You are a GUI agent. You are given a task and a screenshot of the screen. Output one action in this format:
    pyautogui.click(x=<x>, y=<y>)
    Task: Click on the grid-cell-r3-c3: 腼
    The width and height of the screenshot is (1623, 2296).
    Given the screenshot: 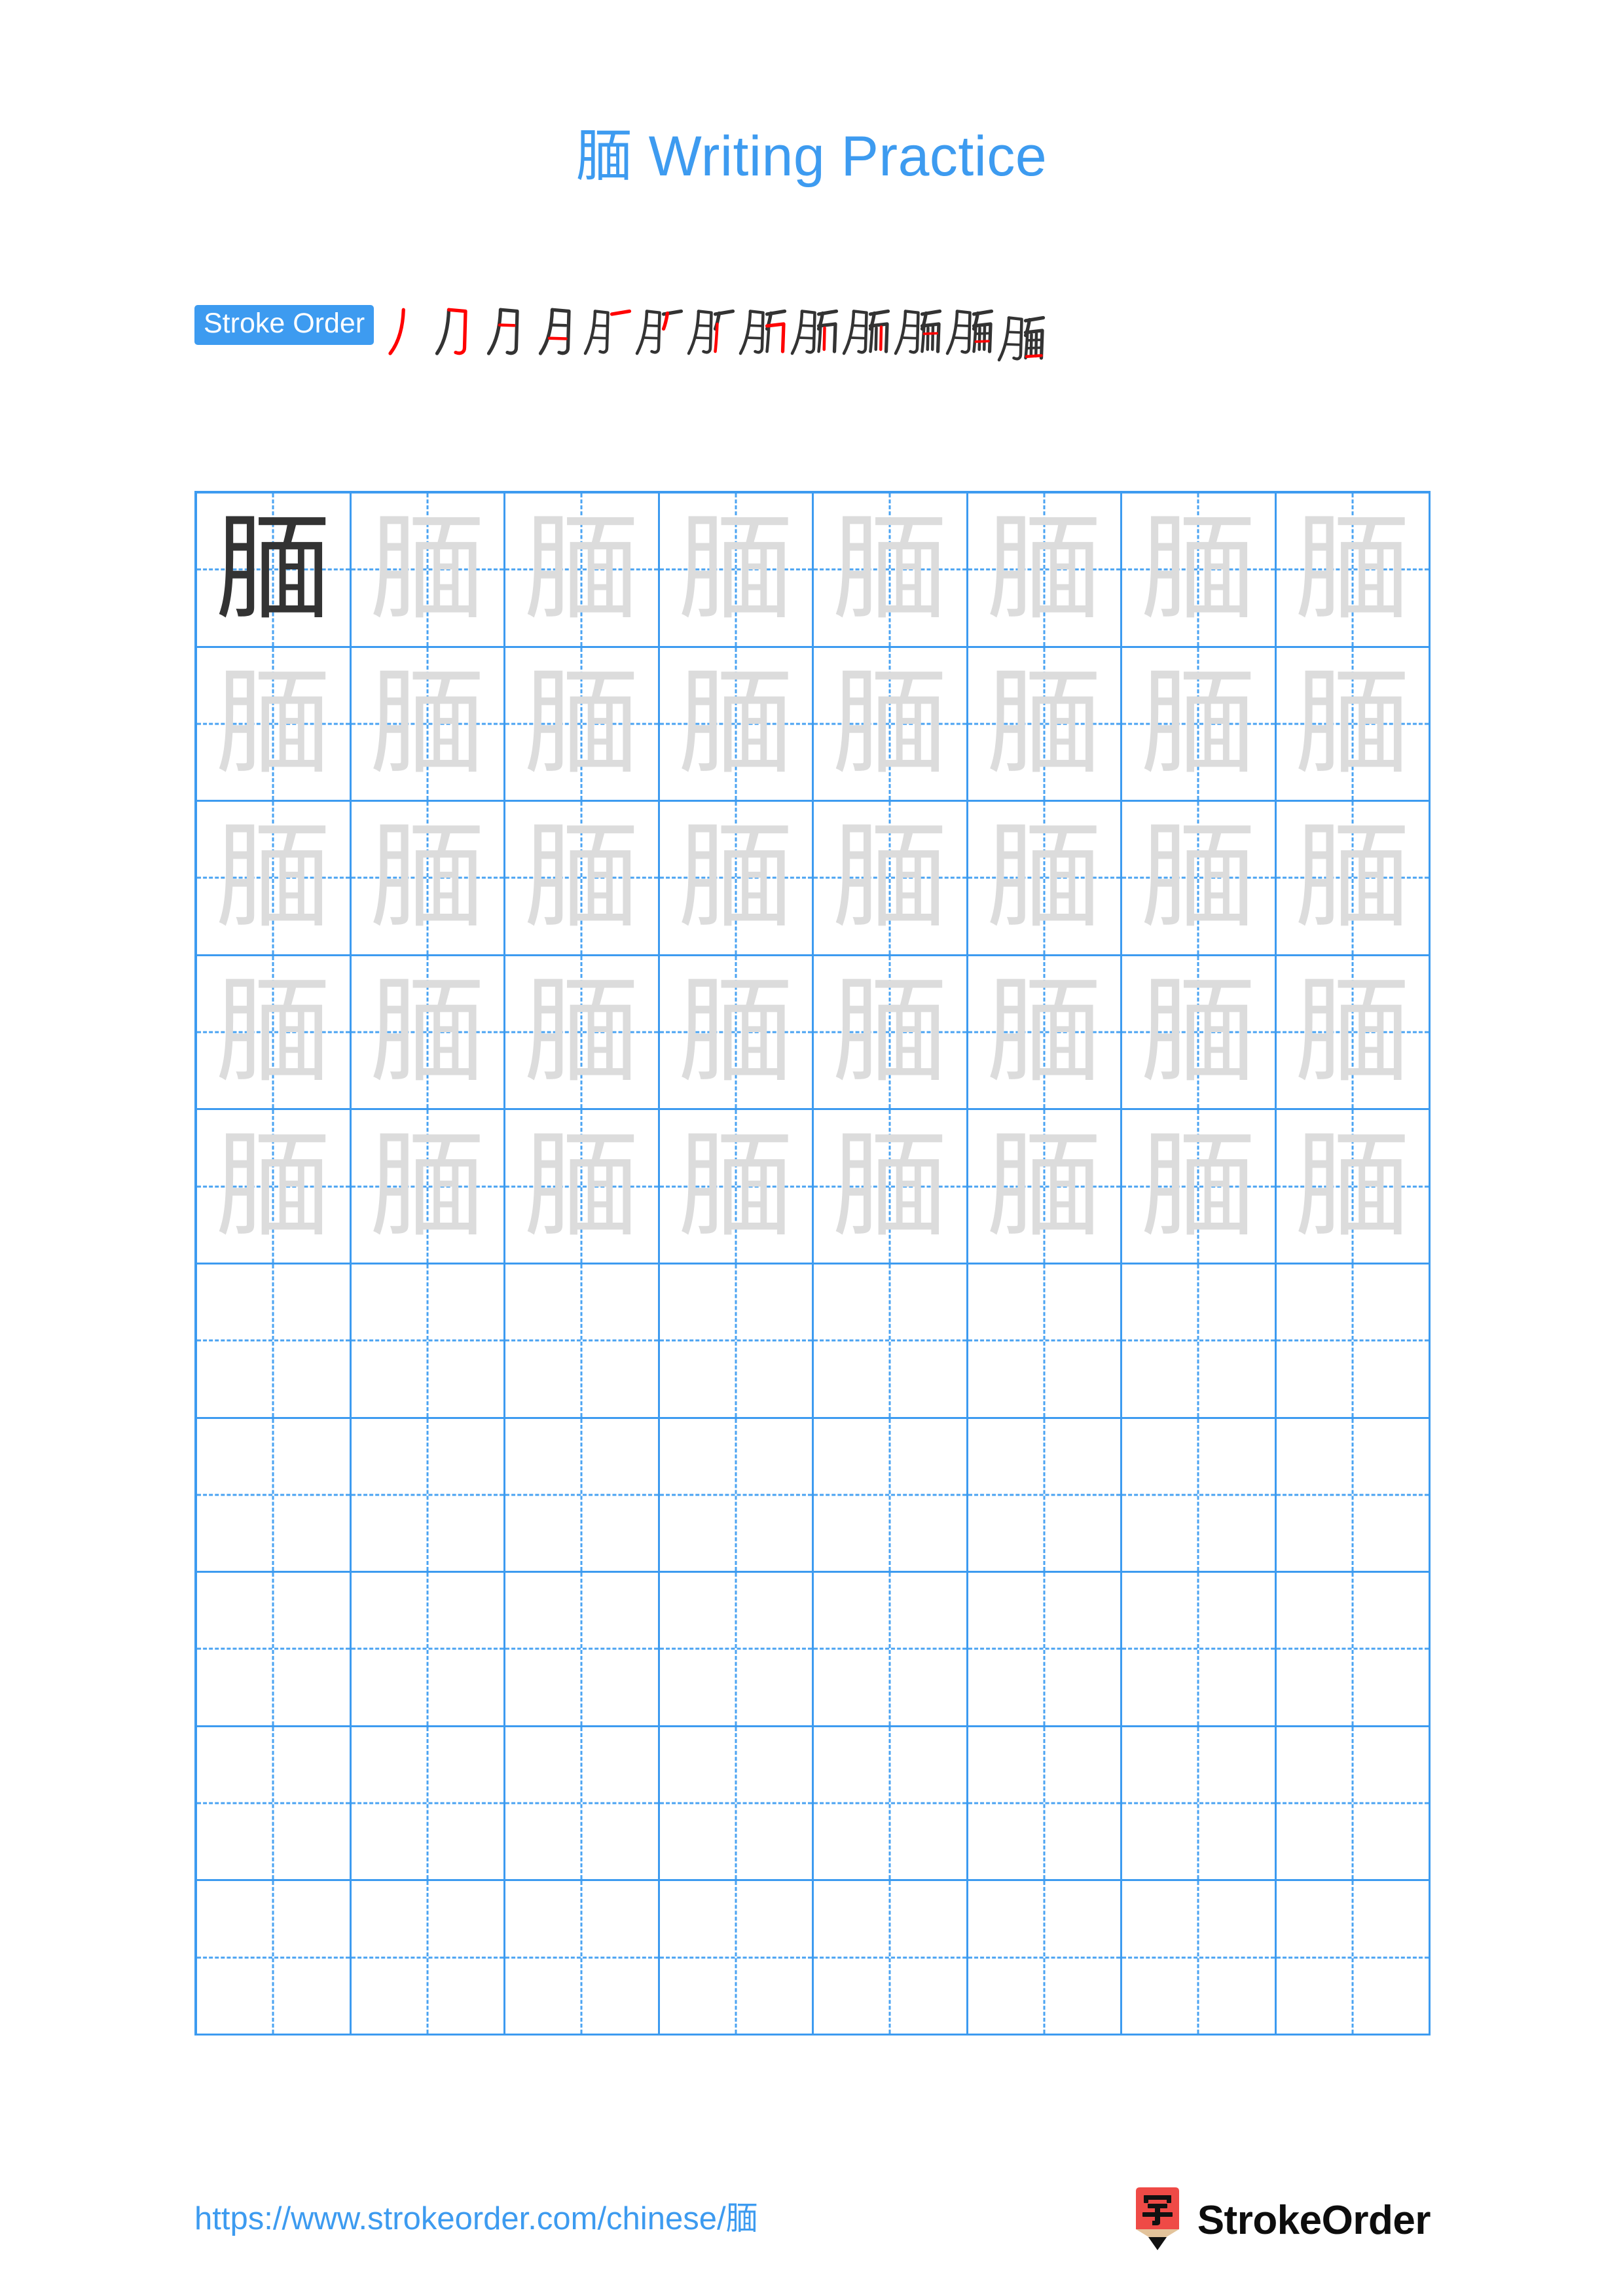 What is the action you would take?
    pyautogui.click(x=582, y=879)
    